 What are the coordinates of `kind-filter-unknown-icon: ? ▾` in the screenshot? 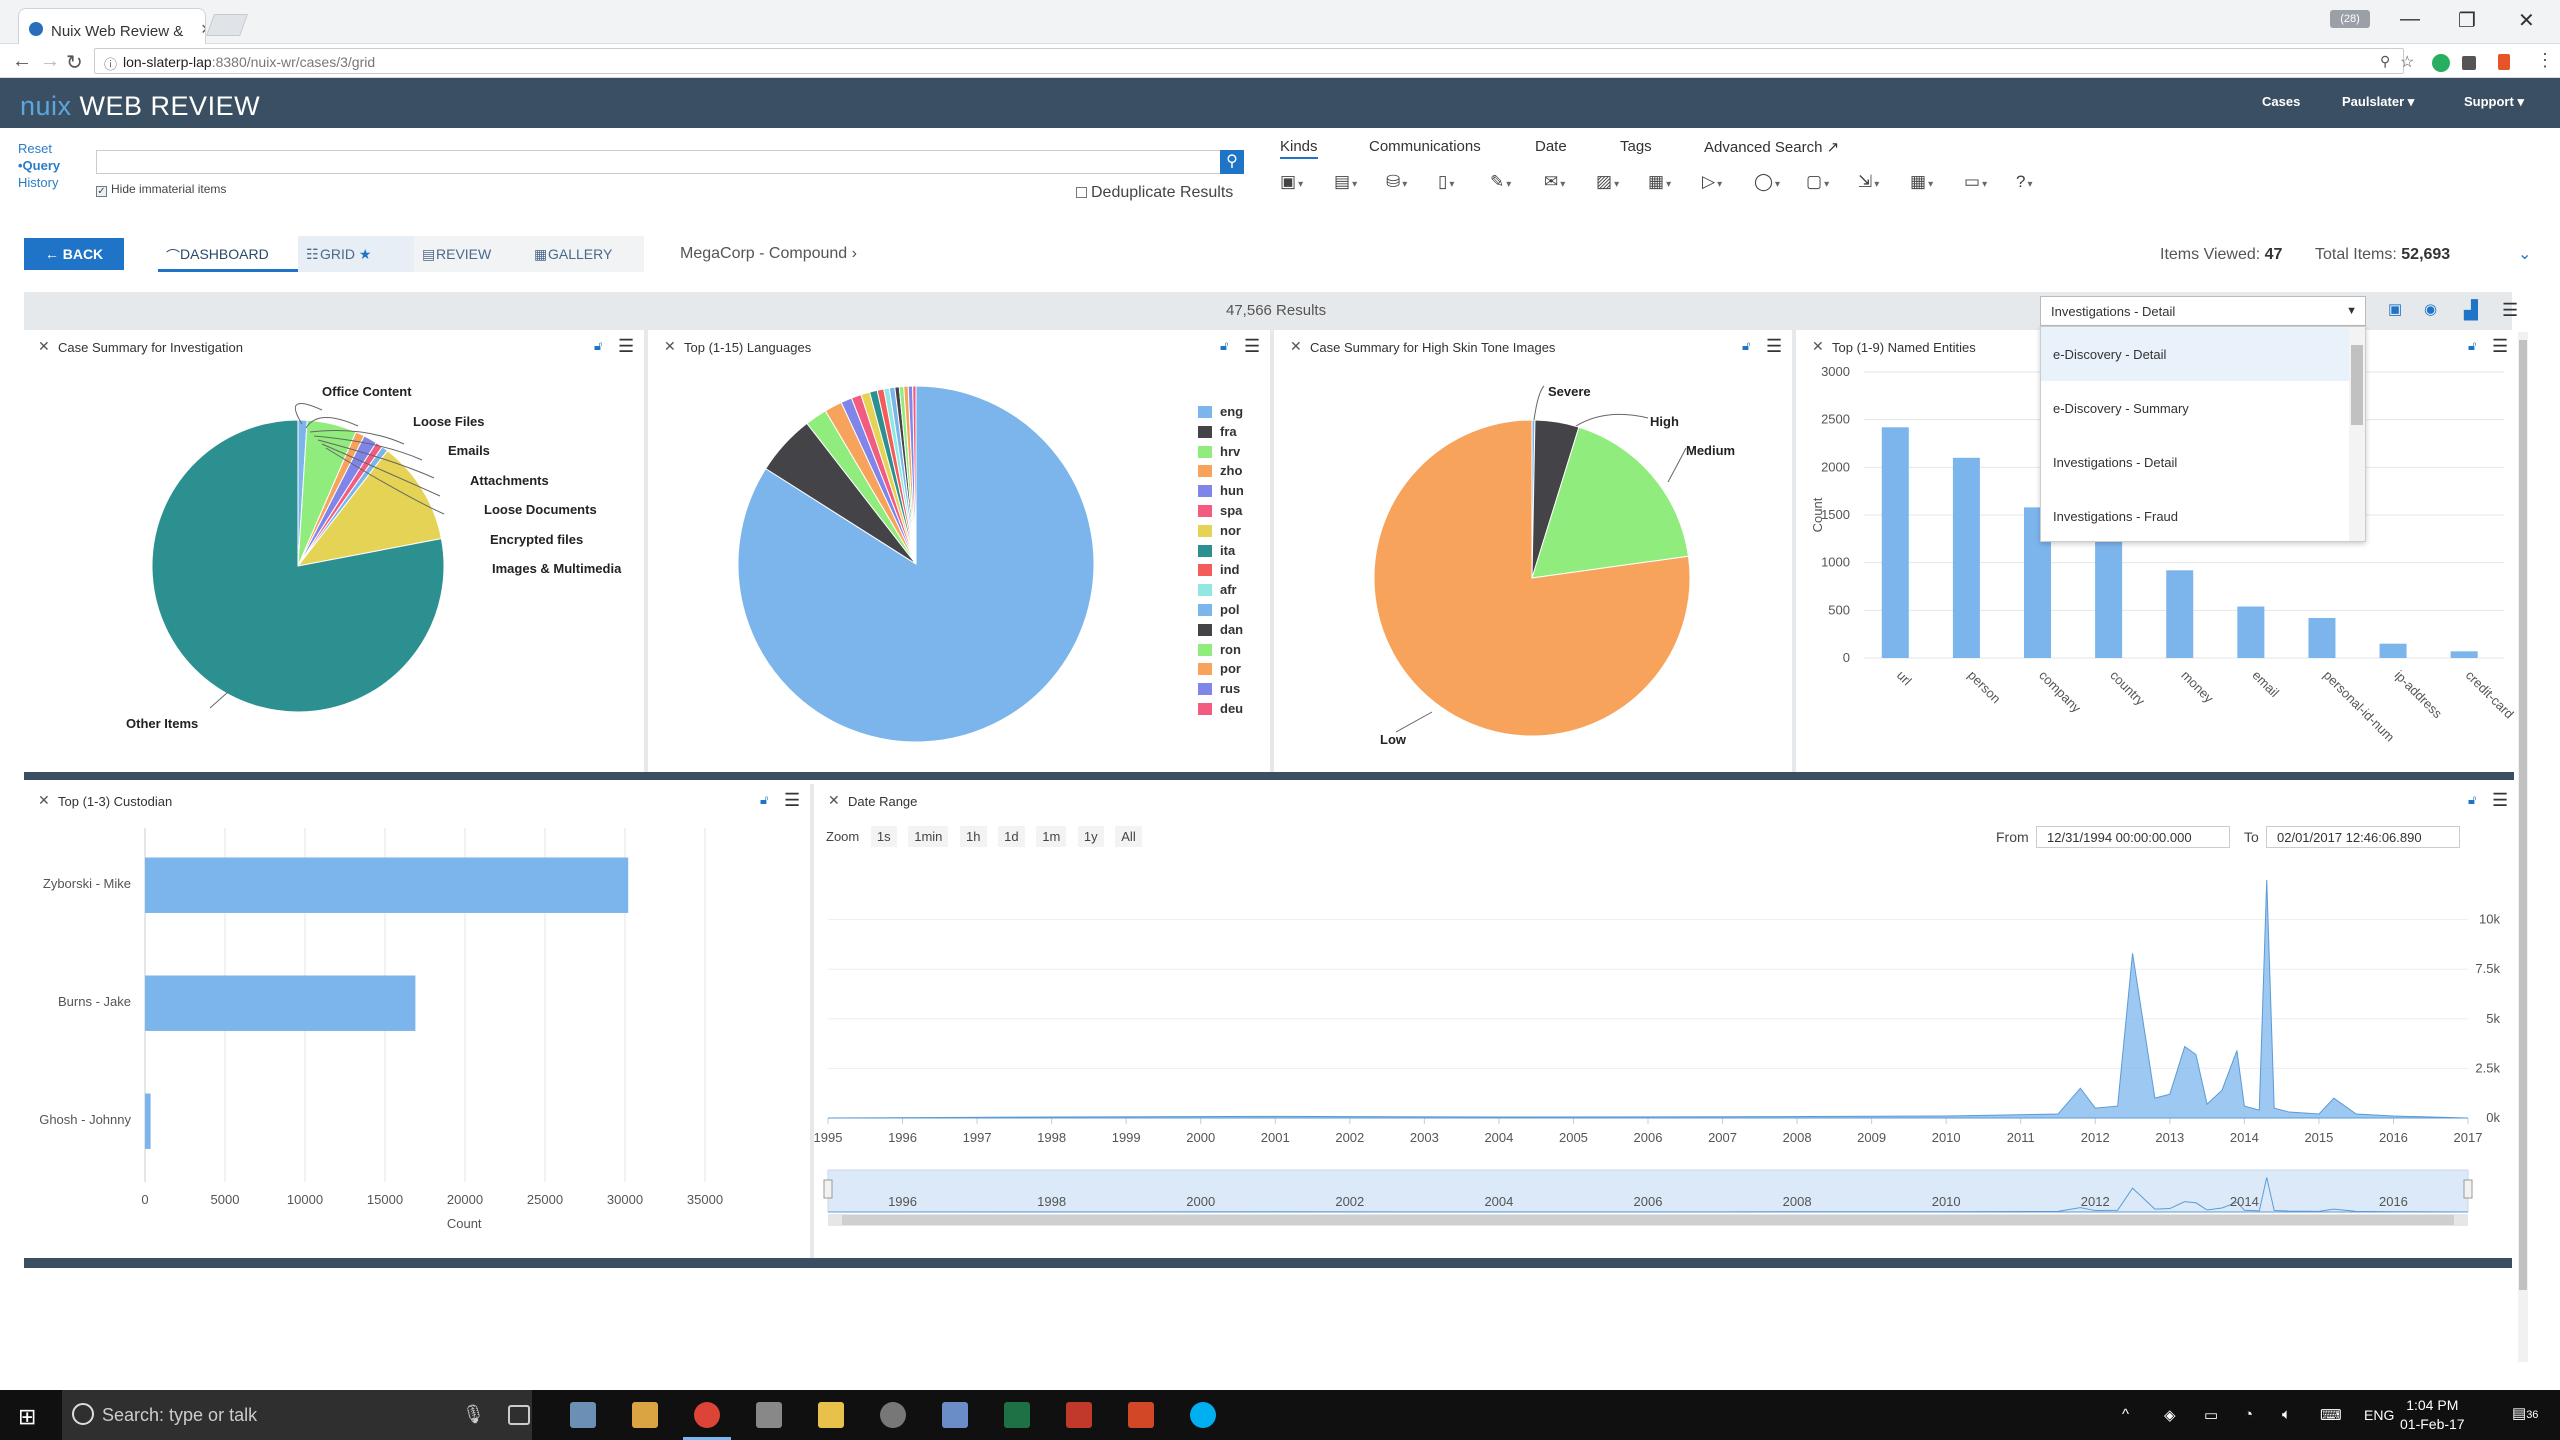 It's located at (2031, 184).